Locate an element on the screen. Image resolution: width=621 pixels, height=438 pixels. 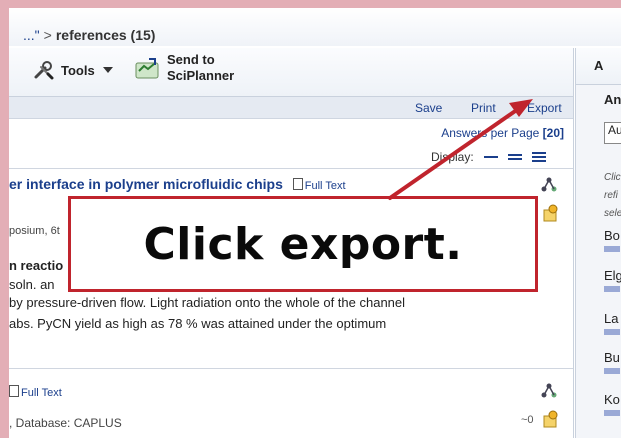
sidebar-header-text: A is located at coordinates (599, 65).